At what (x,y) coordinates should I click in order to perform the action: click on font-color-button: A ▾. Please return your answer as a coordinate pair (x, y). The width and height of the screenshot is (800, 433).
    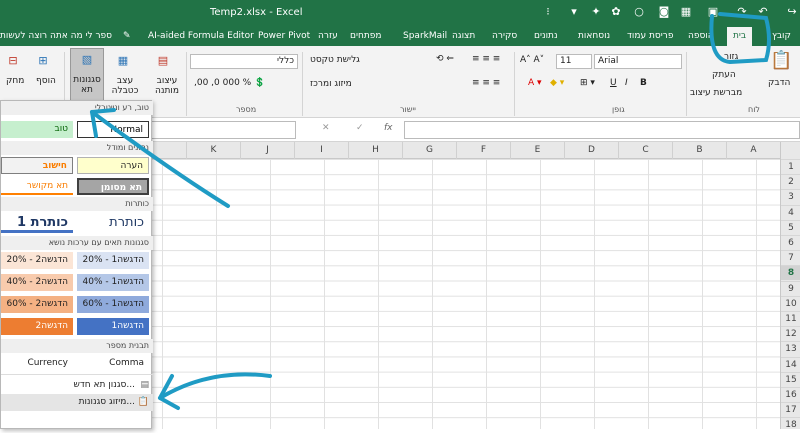
    Looking at the image, I should click on (535, 83).